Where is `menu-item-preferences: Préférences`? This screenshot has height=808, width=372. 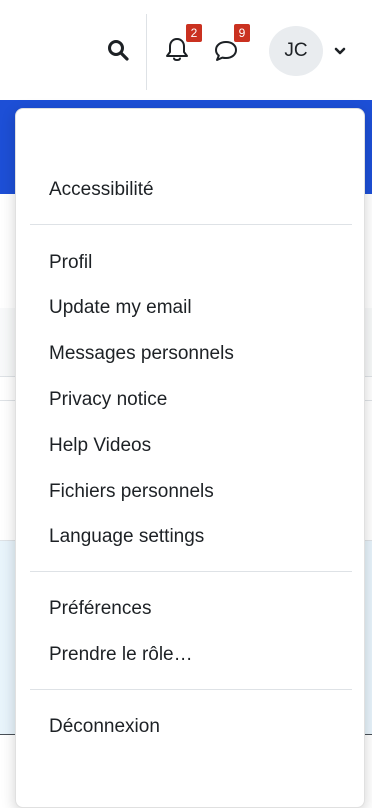 menu-item-preferences: Préférences is located at coordinates (100, 609).